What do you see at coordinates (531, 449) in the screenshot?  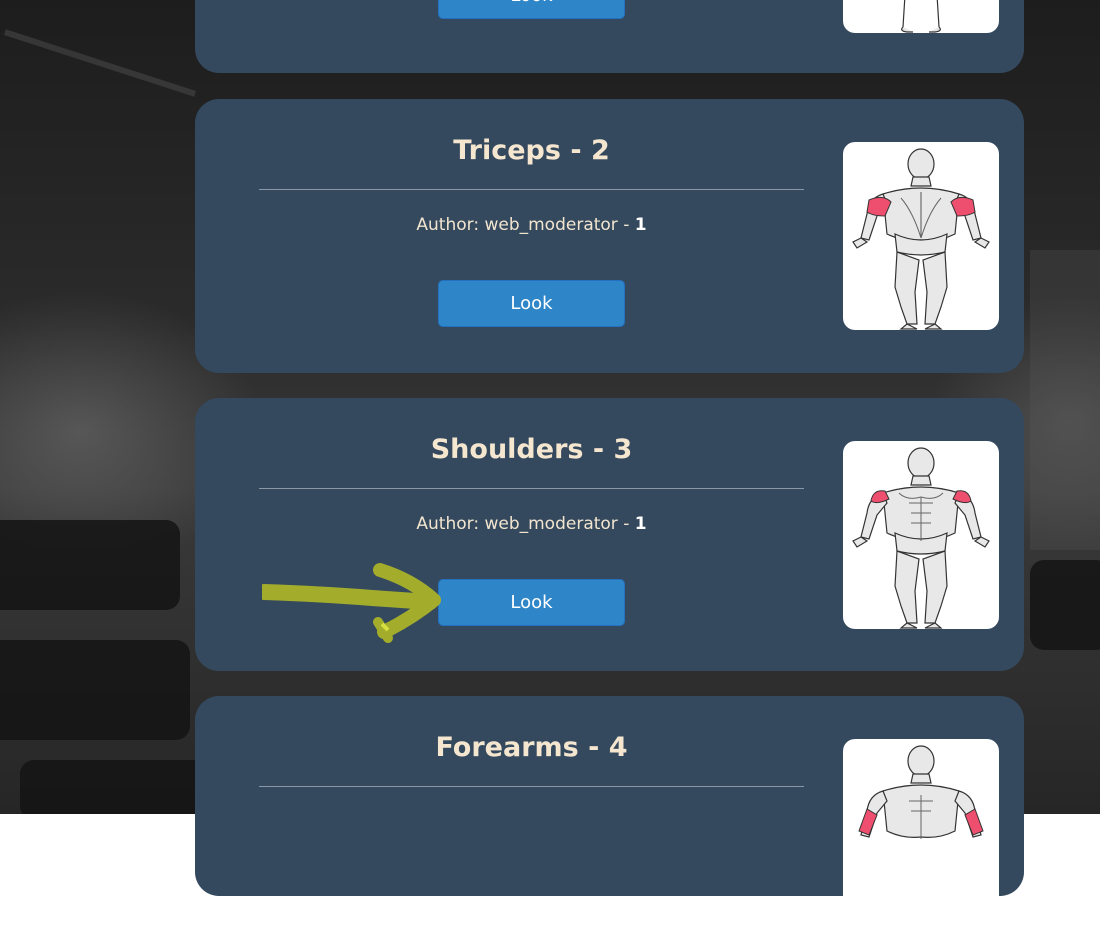 I see `card-title: Shoulders - 3` at bounding box center [531, 449].